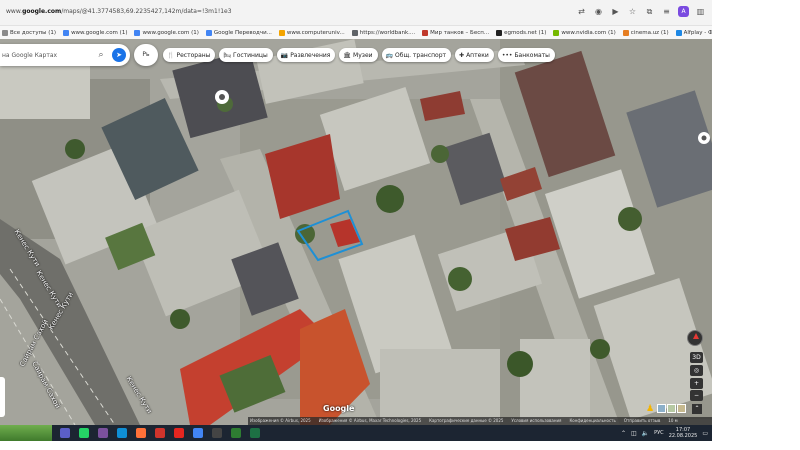 Image resolution: width=800 pixels, height=450 pixels. Describe the element at coordinates (705, 433) in the screenshot. I see `notifications-icon: ▭` at that location.